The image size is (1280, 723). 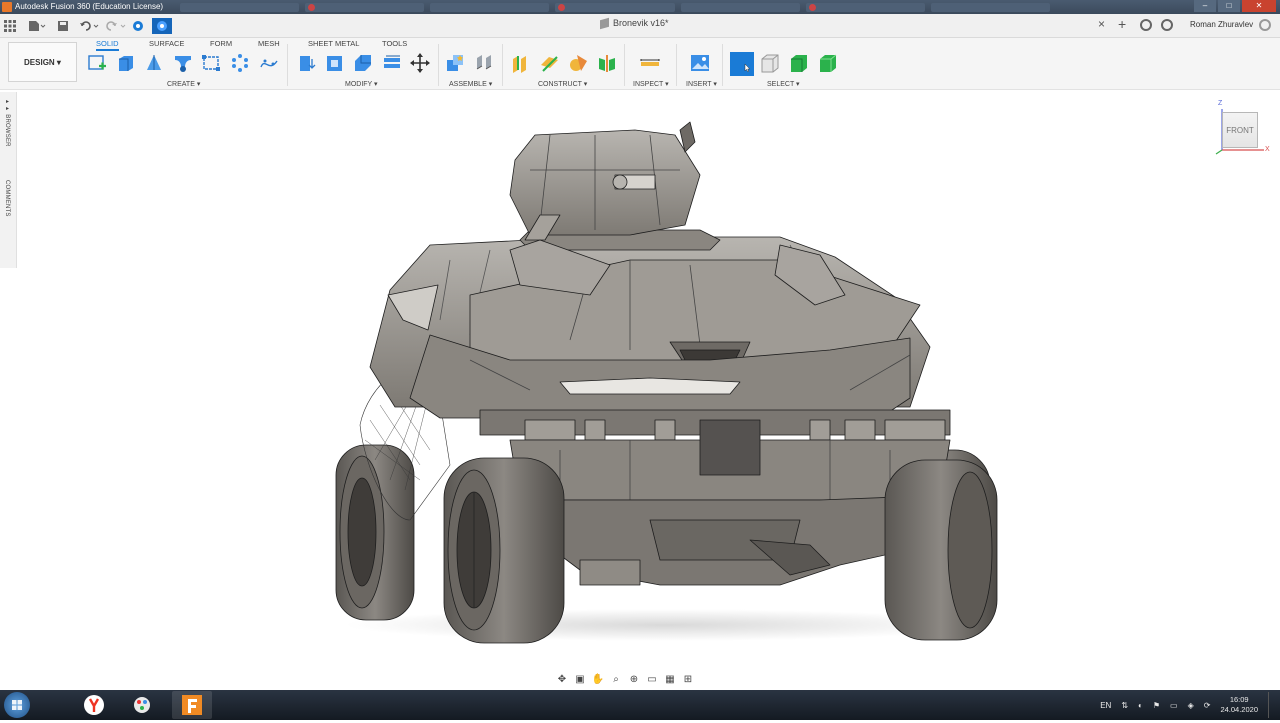 What do you see at coordinates (7, 198) in the screenshot?
I see `comments-tab: COMMENTS` at bounding box center [7, 198].